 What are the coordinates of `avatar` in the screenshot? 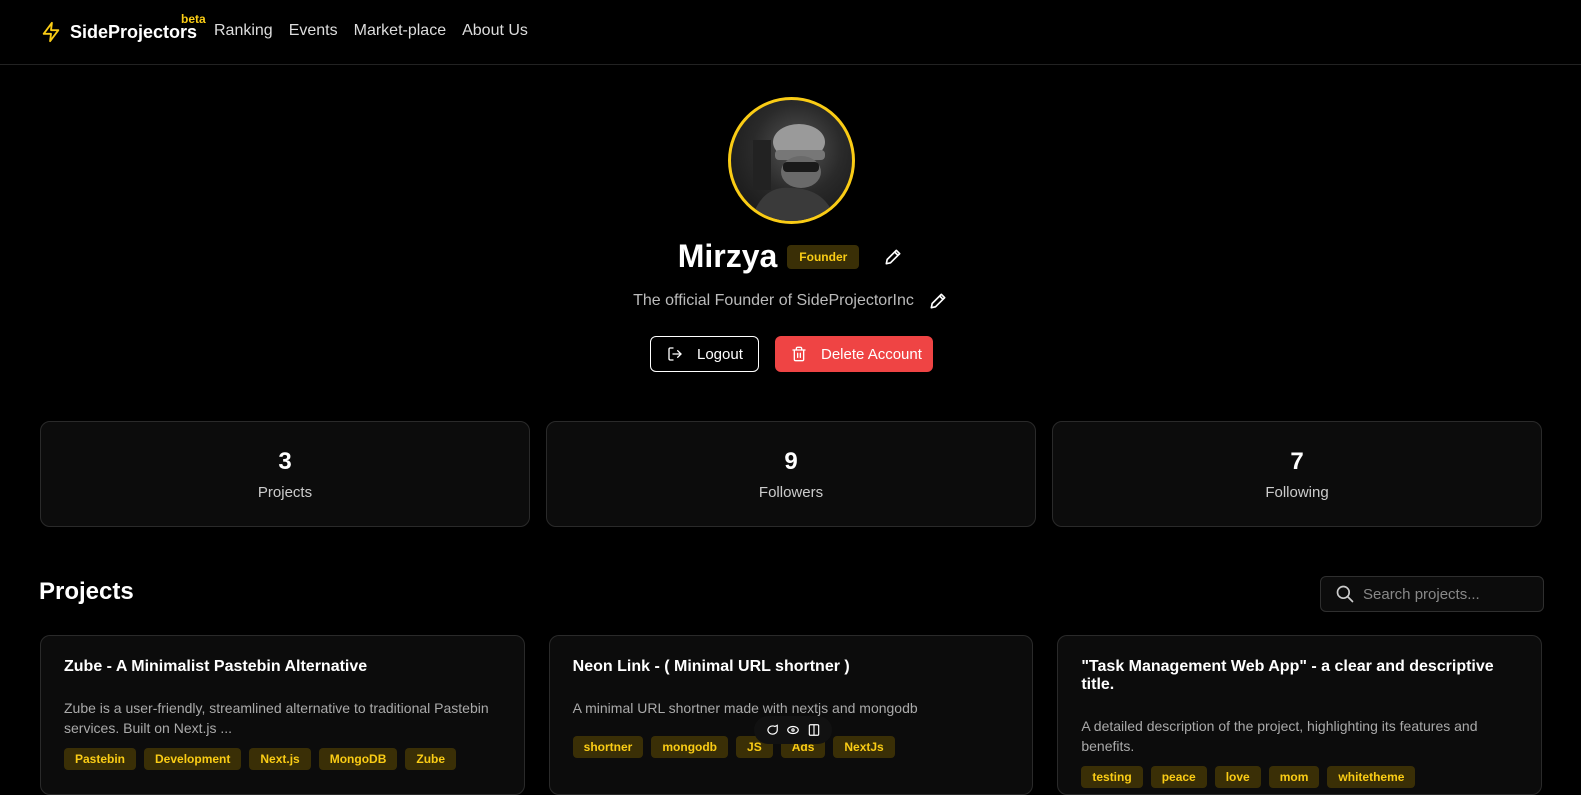 It's located at (791, 160).